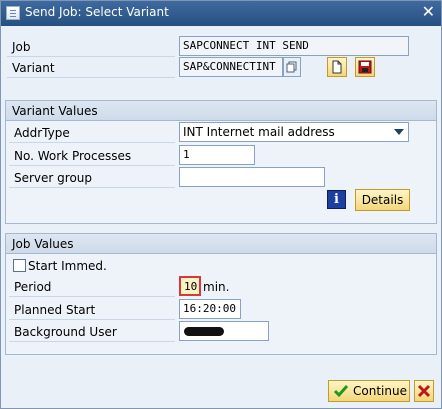  I want to click on background-user-field, so click(224, 331).